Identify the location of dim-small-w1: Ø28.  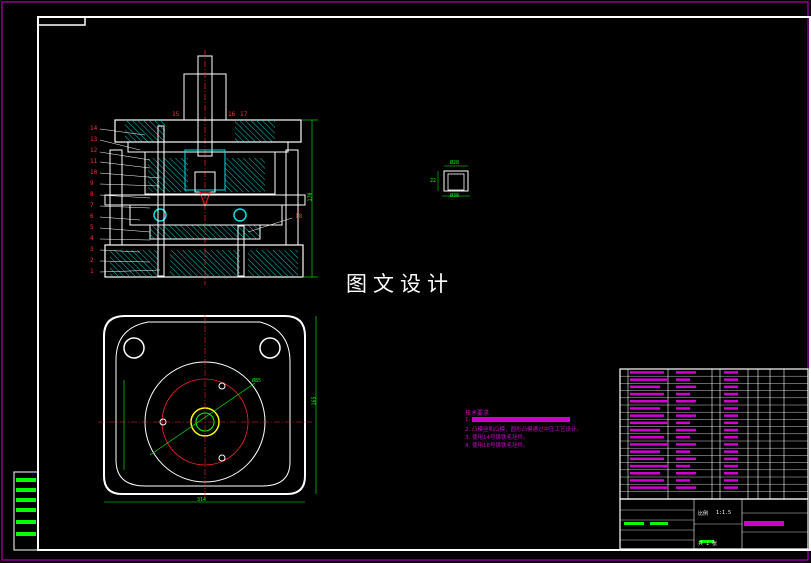
(455, 163).